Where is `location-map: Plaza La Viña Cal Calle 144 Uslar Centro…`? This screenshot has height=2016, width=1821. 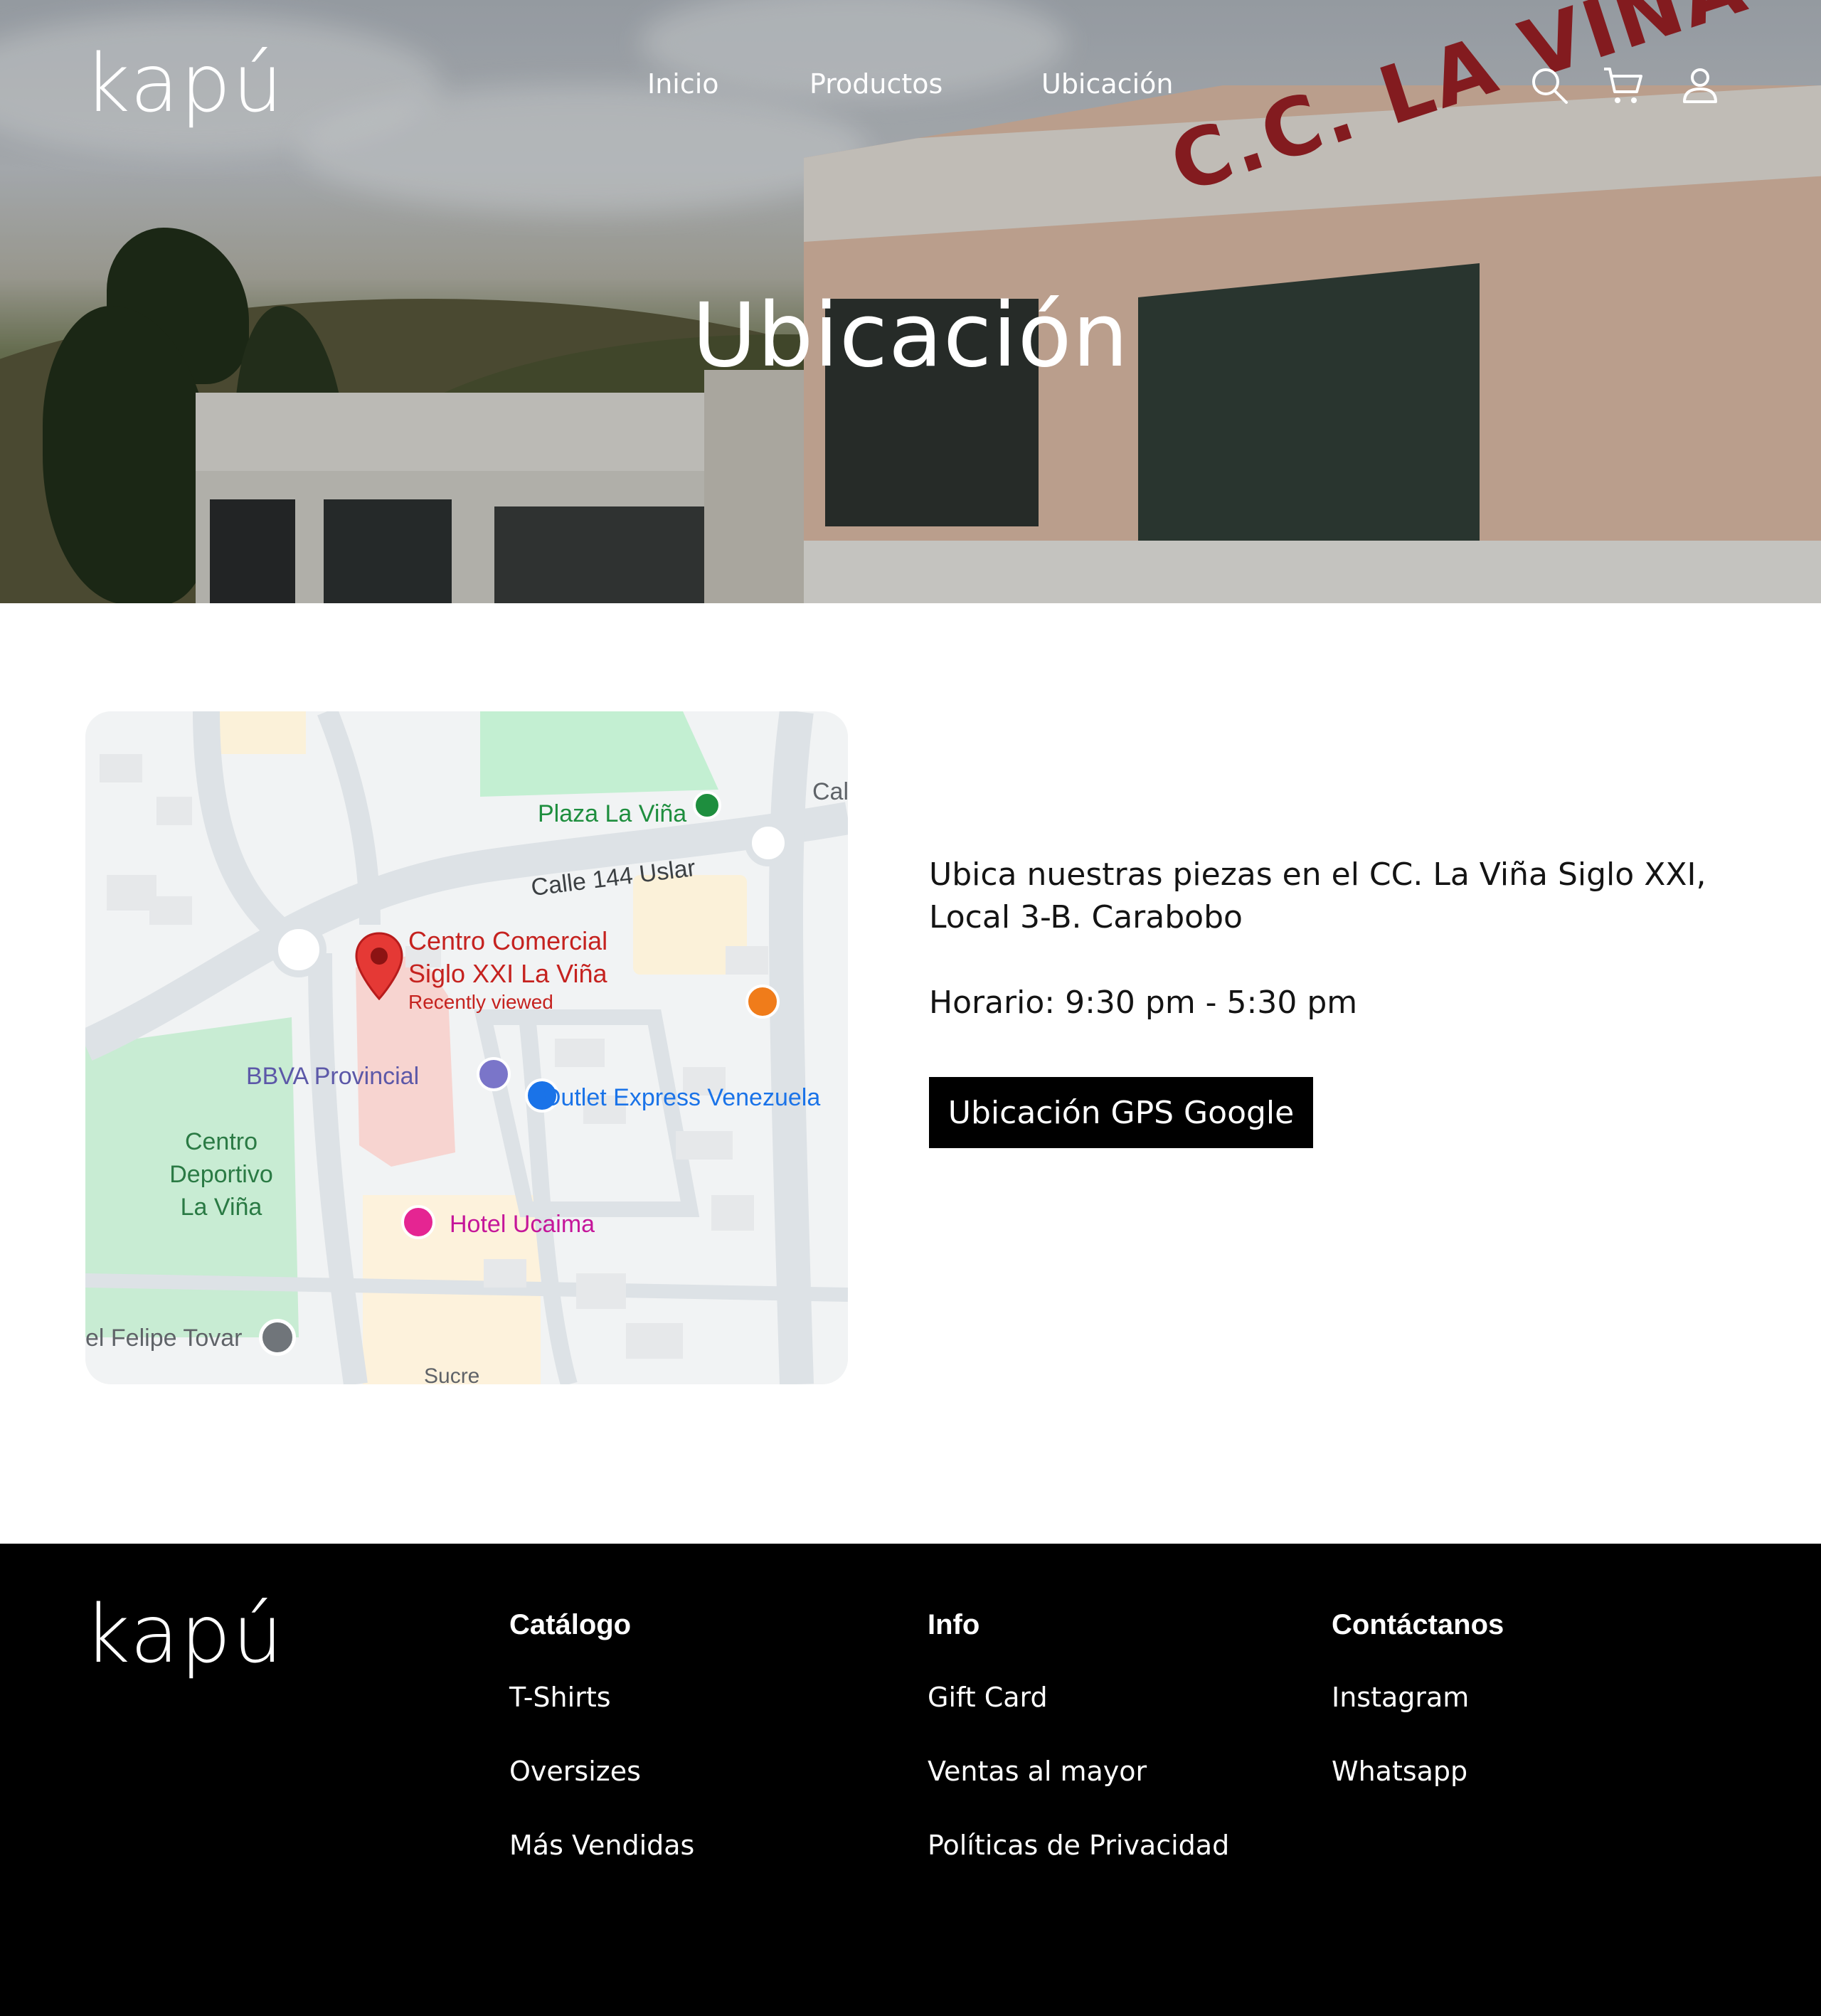
location-map: Plaza La Viña Cal Calle 144 Uslar Centro… is located at coordinates (466, 1047).